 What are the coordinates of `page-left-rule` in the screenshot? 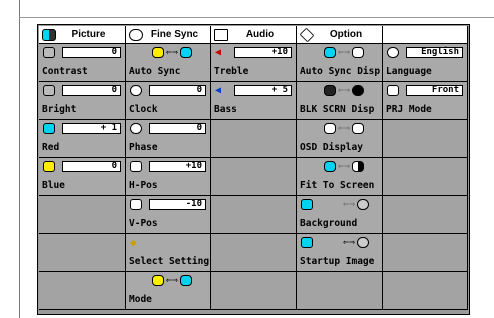 It's located at (19, 159).